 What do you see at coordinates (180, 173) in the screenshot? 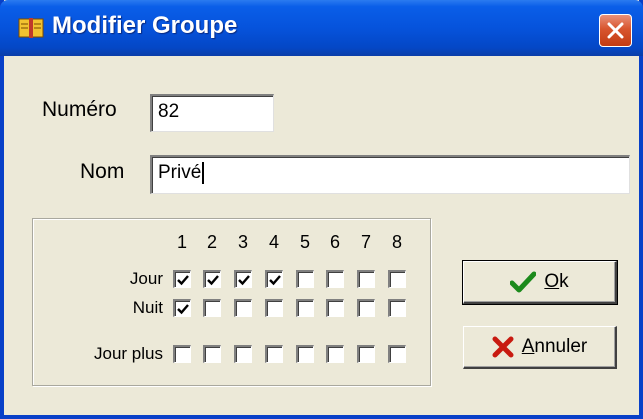
I see `nom-value: Privé` at bounding box center [180, 173].